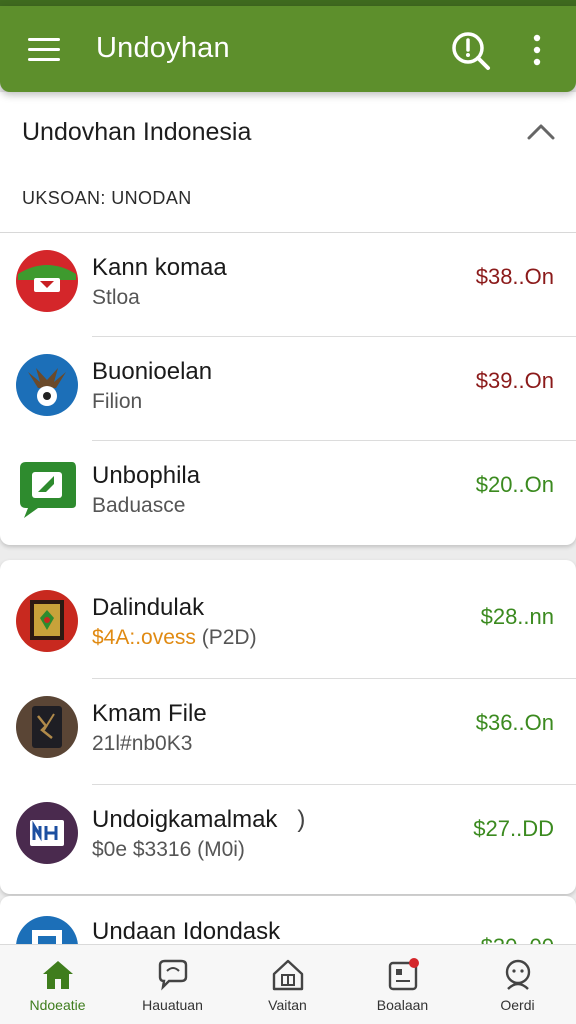 The image size is (576, 1024). I want to click on collapse-button, so click(541, 132).